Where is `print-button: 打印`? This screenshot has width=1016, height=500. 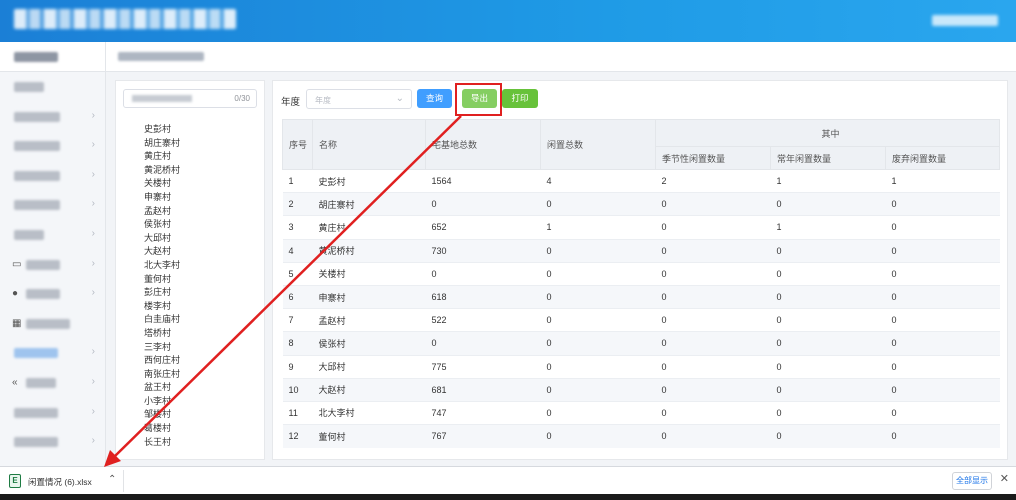 print-button: 打印 is located at coordinates (520, 98).